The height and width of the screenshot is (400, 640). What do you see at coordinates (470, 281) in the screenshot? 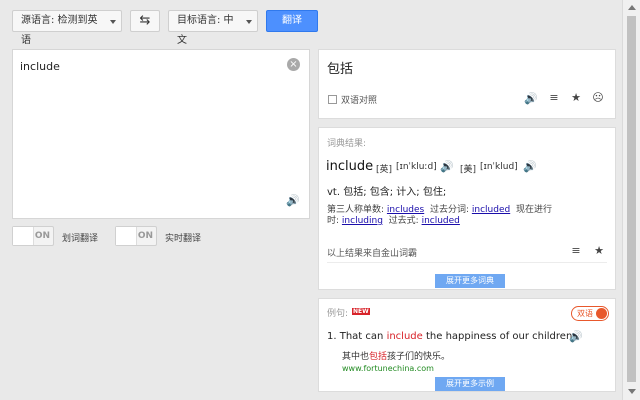
I see `more-dictionaries-button: 展开更多词典` at bounding box center [470, 281].